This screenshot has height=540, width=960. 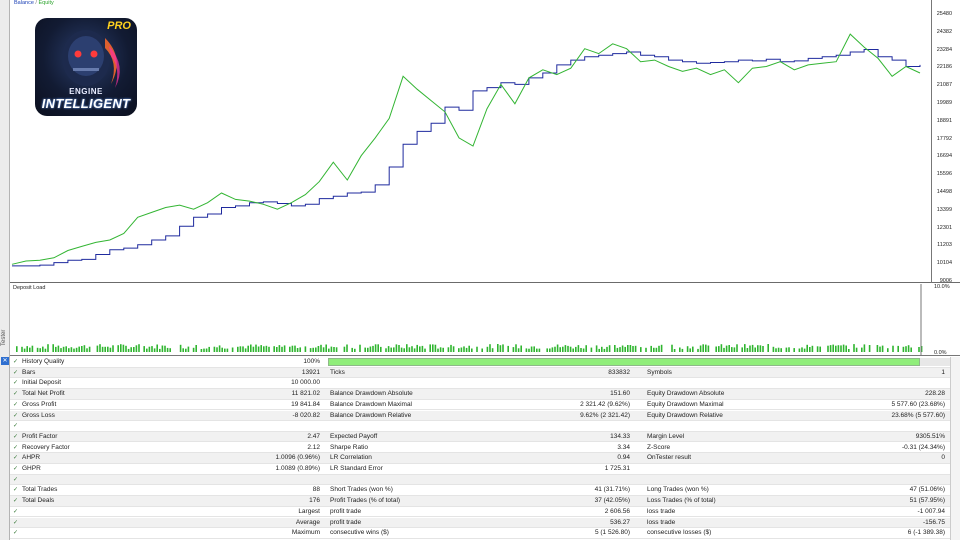 I want to click on y-tick-label: 18891, so click(x=944, y=120).